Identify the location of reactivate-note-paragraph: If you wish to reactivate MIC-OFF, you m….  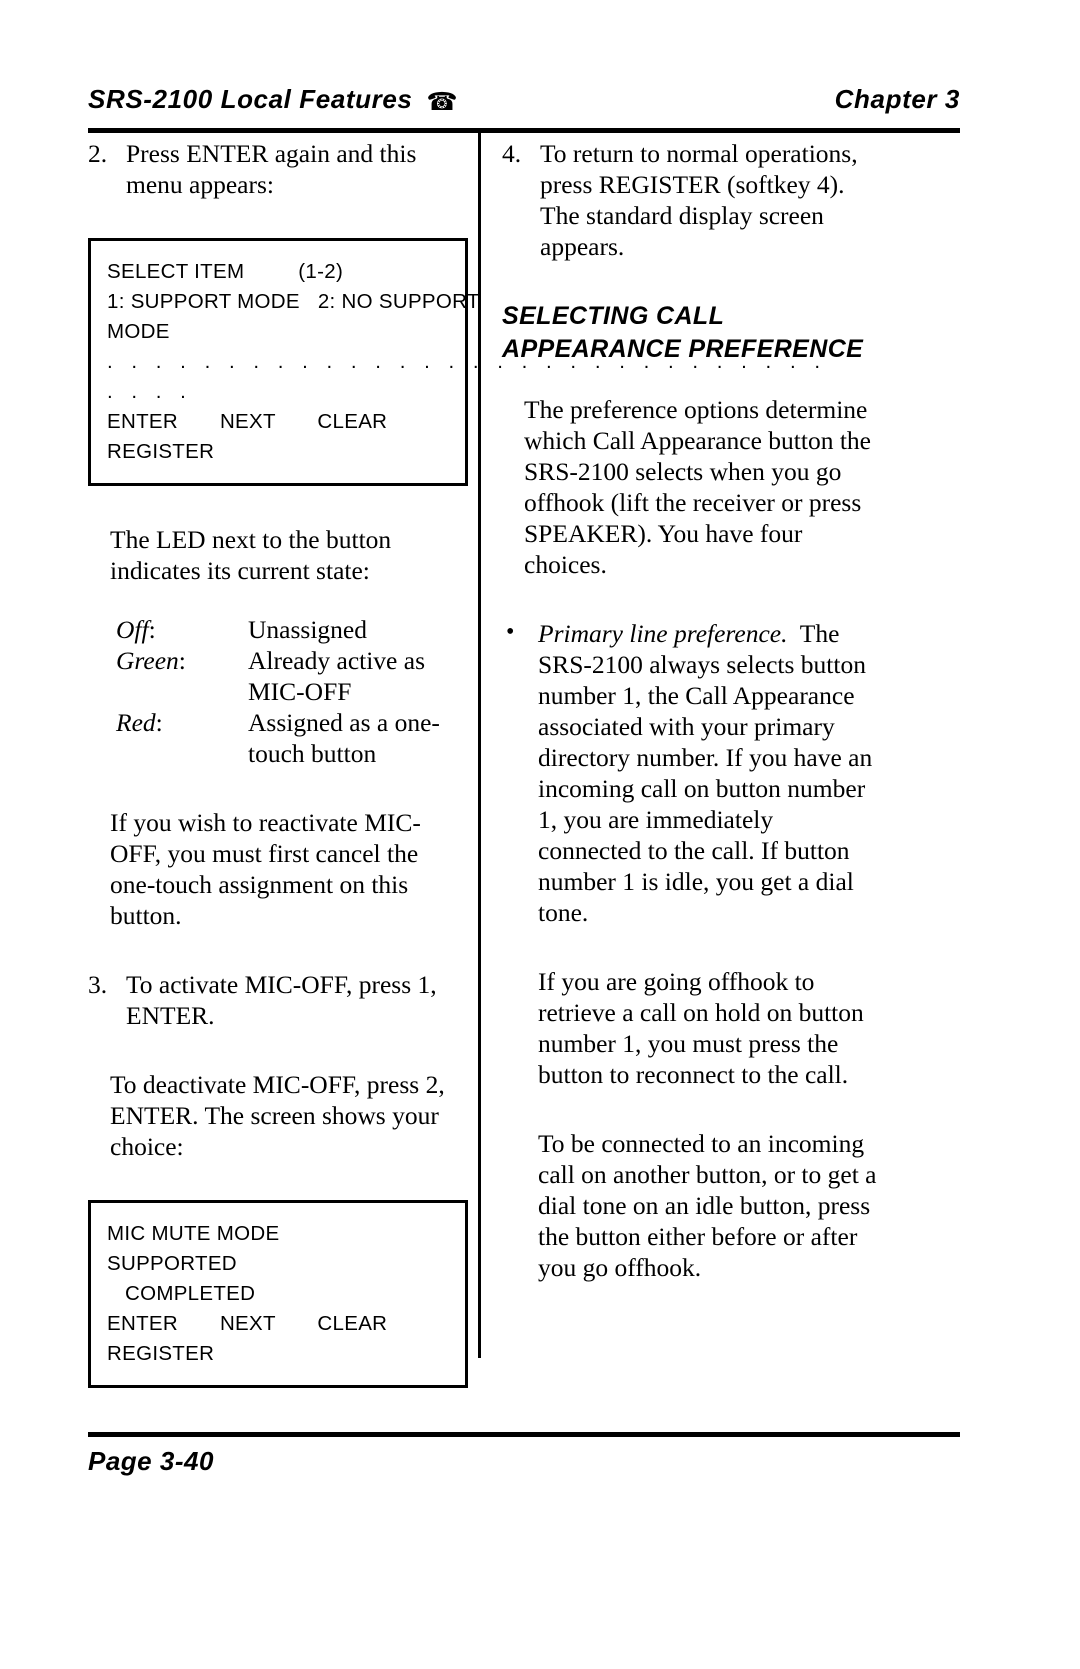
(265, 869).